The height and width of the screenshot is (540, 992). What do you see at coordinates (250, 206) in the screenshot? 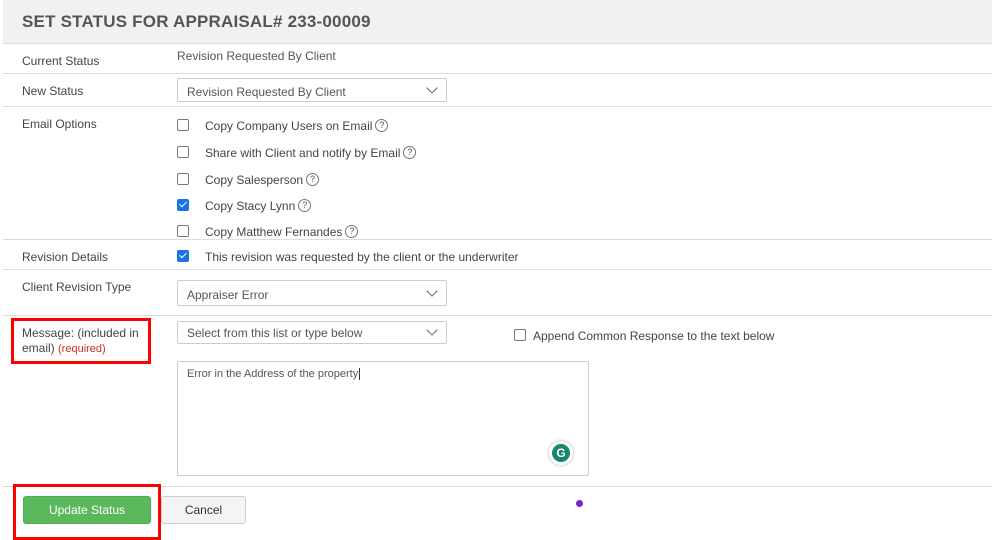
I see `option-label: Copy Stacy Lynn` at bounding box center [250, 206].